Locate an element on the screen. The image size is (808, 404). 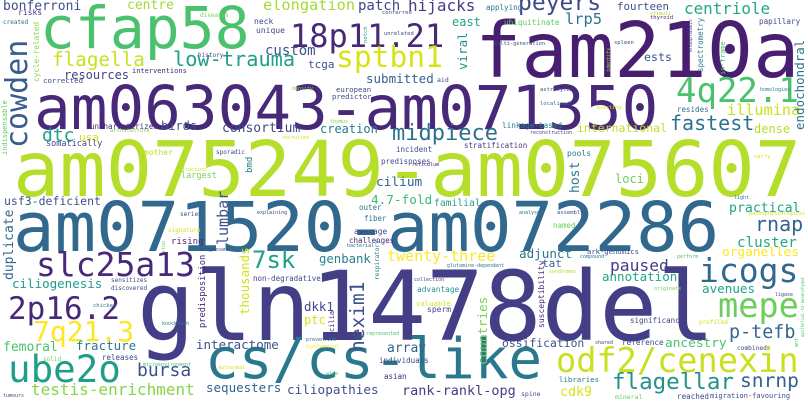
word: incident is located at coordinates (414, 149).